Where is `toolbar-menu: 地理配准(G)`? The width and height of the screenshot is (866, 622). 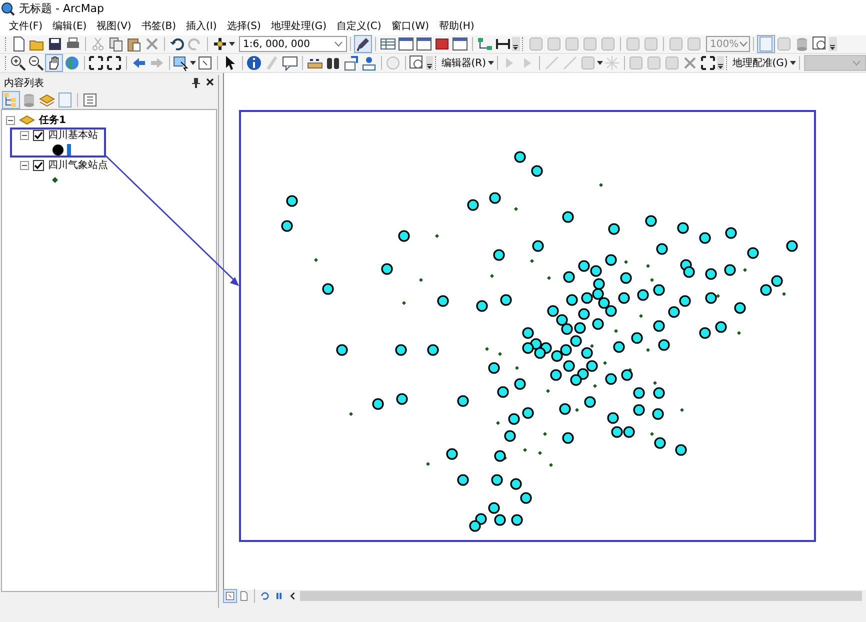
toolbar-menu: 地理配准(G) is located at coordinates (760, 63).